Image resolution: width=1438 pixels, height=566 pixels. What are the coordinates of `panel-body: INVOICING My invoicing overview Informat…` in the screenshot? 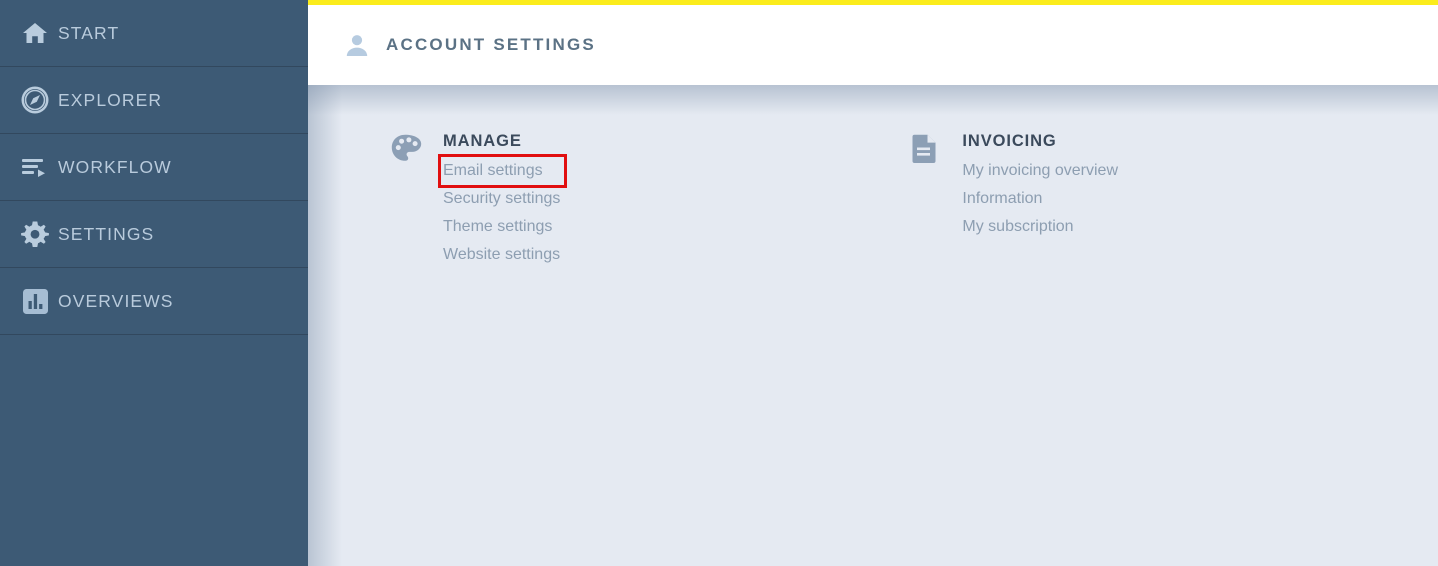 It's located at (1031, 200).